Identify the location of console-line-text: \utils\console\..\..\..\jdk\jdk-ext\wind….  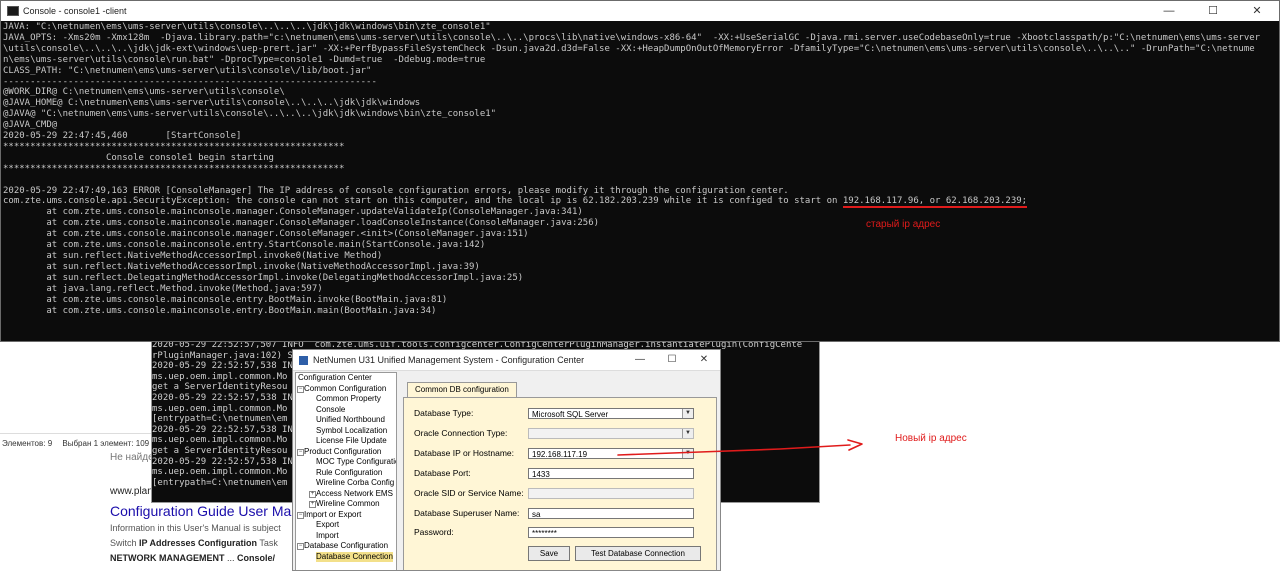
(629, 48).